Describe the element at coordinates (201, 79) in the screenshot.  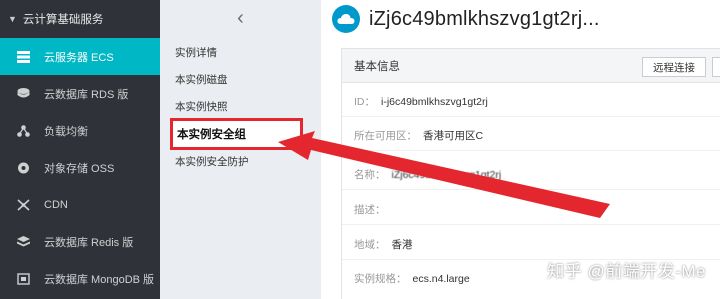
I see `subnav-item-disks: 本实例磁盘` at that location.